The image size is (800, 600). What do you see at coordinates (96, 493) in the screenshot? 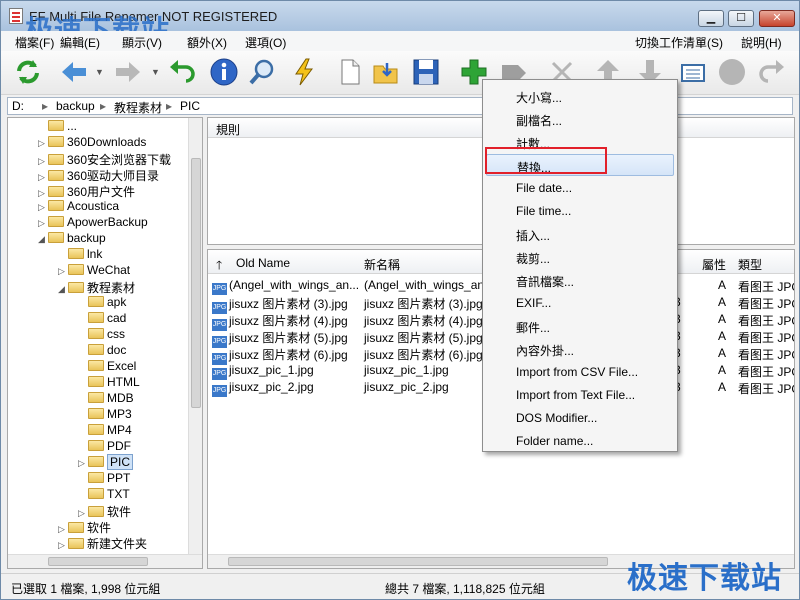
I see `folder-icon` at bounding box center [96, 493].